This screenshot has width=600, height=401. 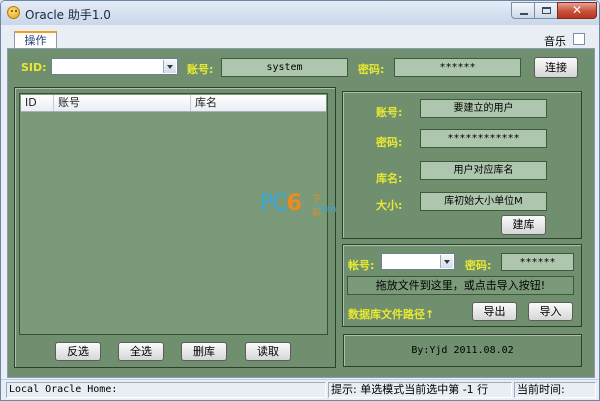 I want to click on tab-operation: 操作, so click(x=35, y=40).